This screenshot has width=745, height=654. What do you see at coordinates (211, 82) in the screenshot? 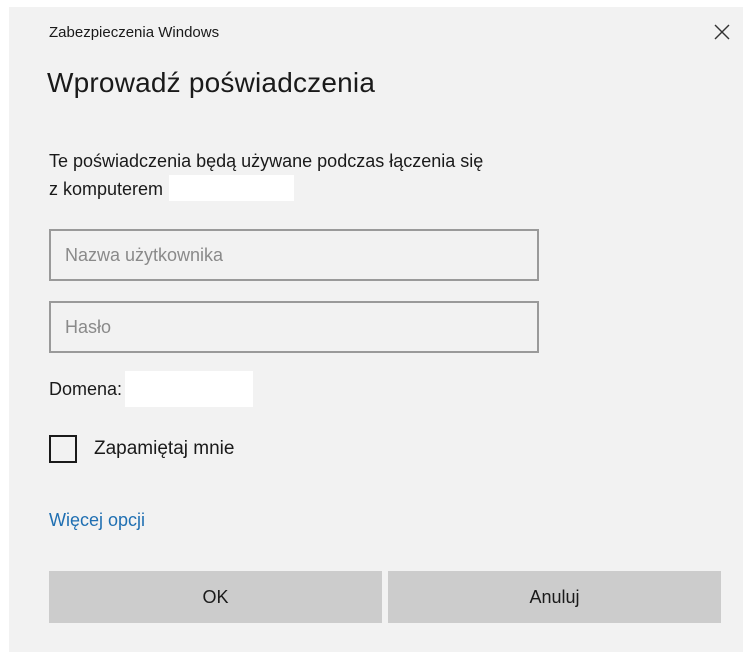
I see `dialog-heading: Wprowadź poświadczenia` at bounding box center [211, 82].